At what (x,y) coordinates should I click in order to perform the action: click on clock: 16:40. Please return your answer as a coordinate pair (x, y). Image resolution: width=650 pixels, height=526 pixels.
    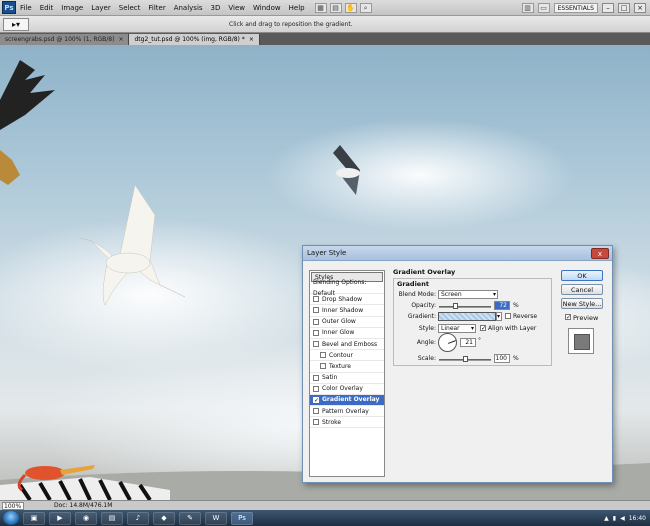
    Looking at the image, I should click on (637, 518).